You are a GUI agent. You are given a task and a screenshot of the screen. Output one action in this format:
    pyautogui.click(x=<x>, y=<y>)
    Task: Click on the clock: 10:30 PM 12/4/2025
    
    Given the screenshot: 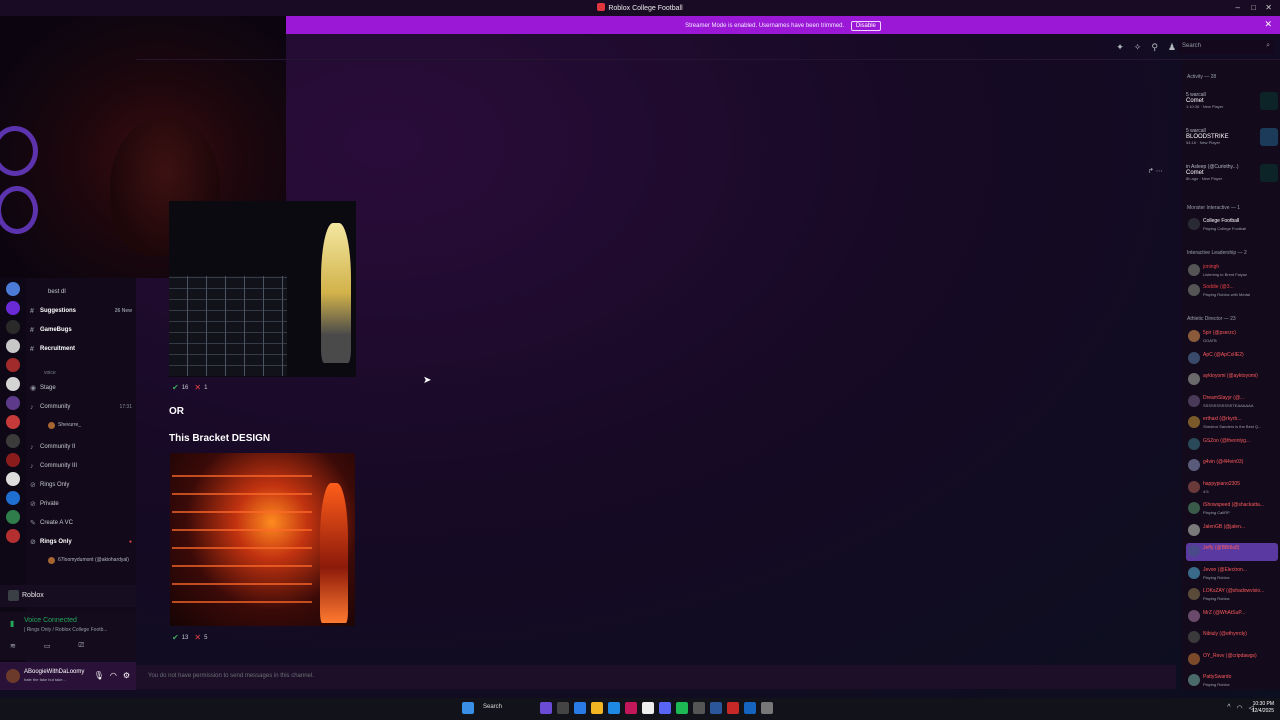 What is the action you would take?
    pyautogui.click(x=1263, y=708)
    